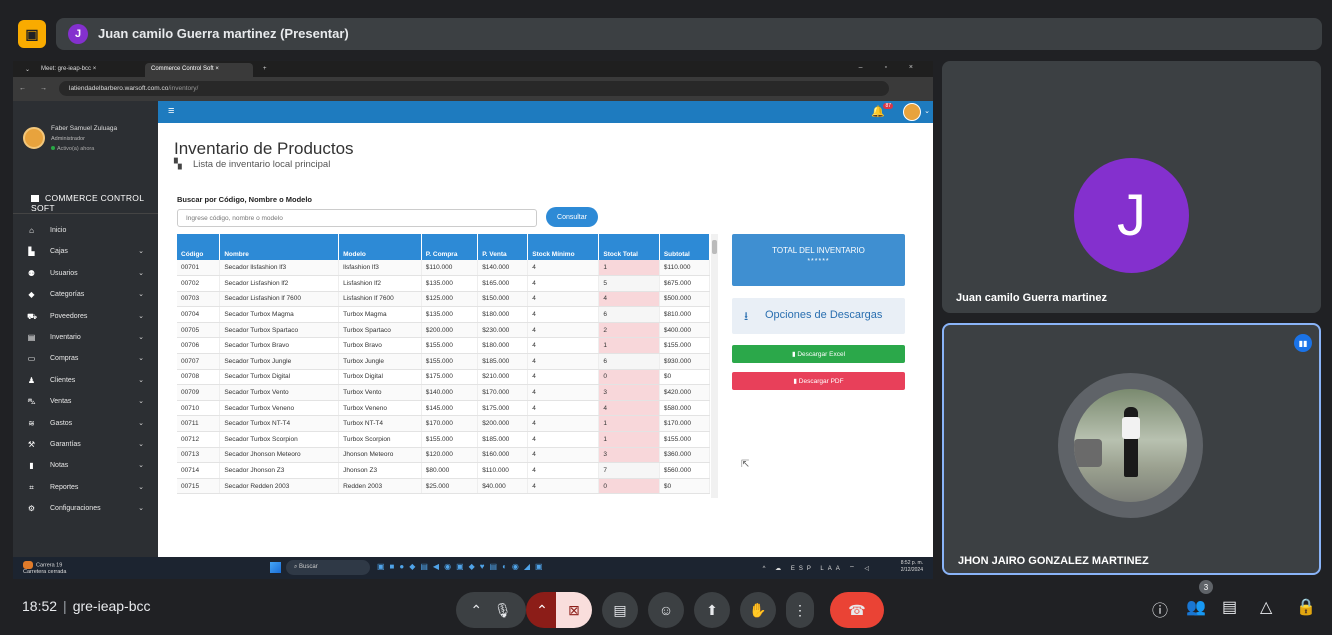 The height and width of the screenshot is (635, 1332). What do you see at coordinates (503, 283) in the screenshot?
I see `table-cell: $165.000` at bounding box center [503, 283].